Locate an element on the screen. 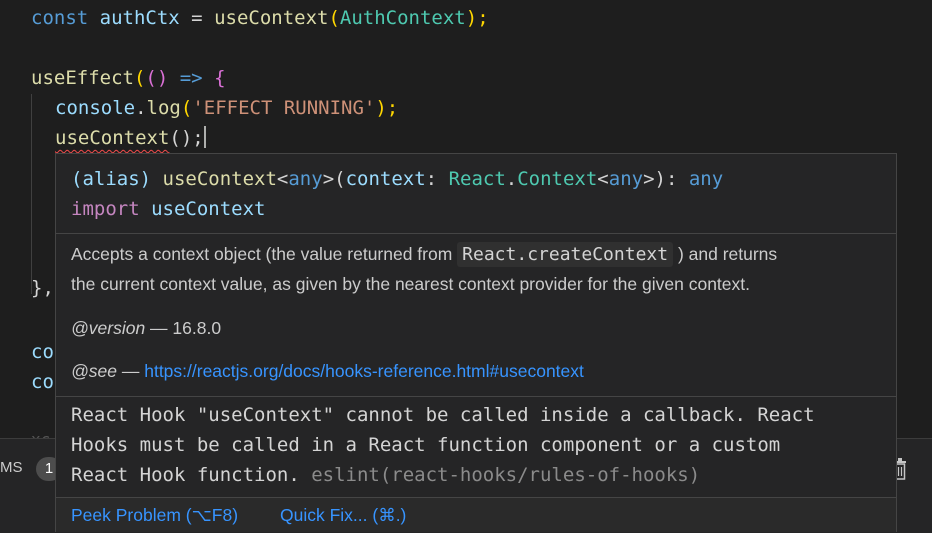  quick-fix-button: Quick Fix... (⌘.) is located at coordinates (343, 515).